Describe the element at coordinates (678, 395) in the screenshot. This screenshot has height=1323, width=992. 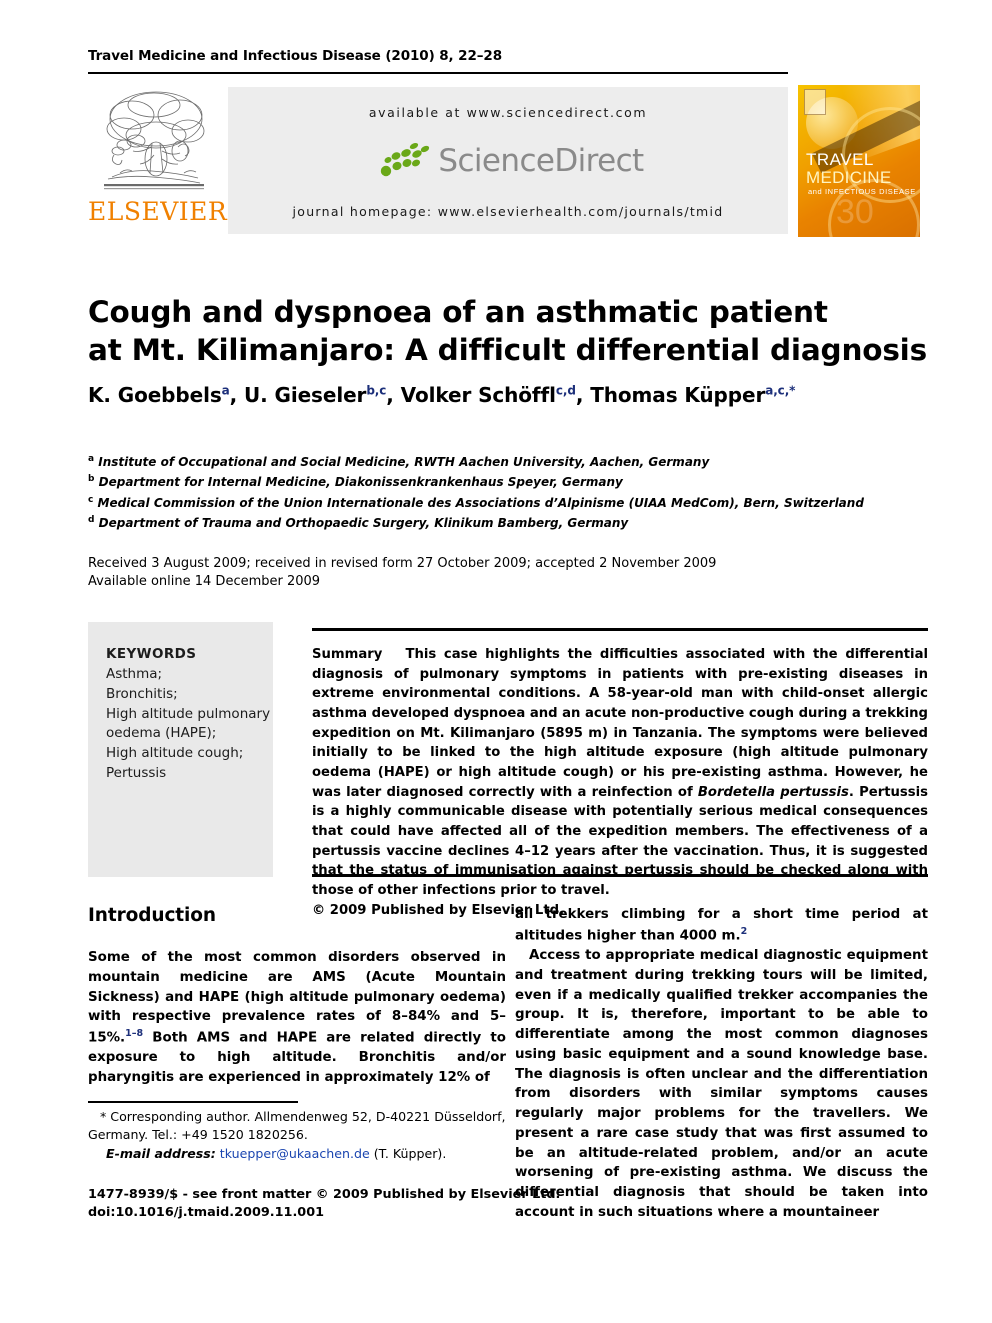
I see `author-name: Thomas Küpper` at that location.